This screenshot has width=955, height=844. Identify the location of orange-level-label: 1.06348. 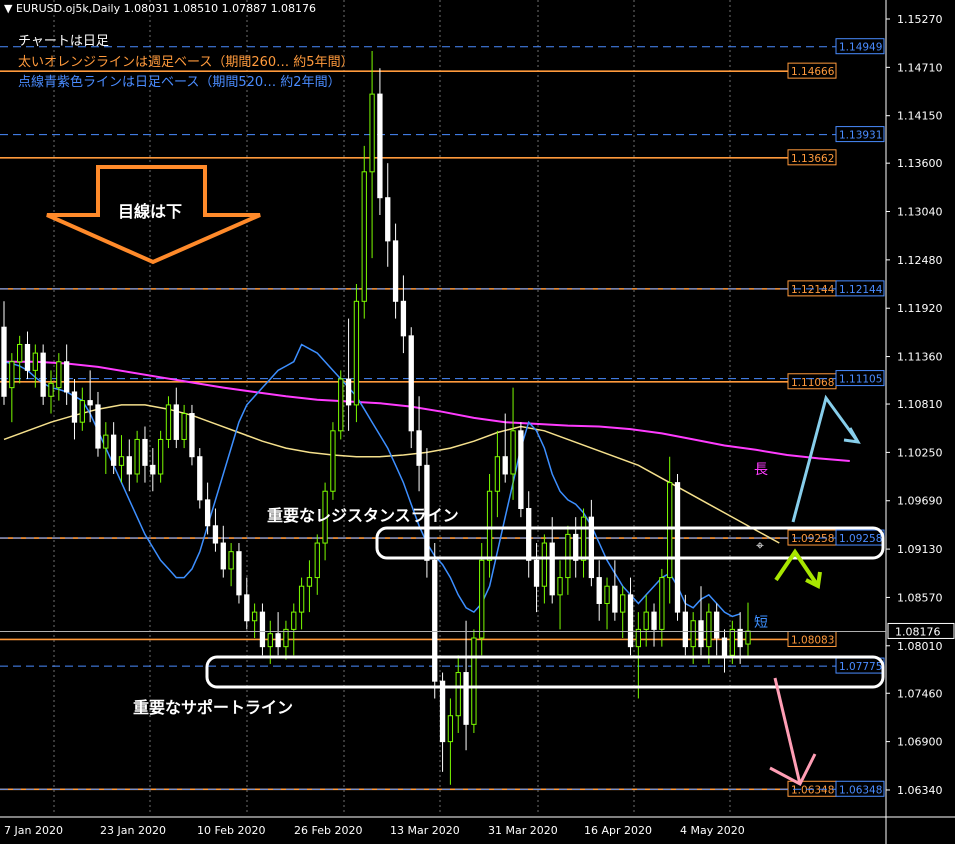
(812, 790).